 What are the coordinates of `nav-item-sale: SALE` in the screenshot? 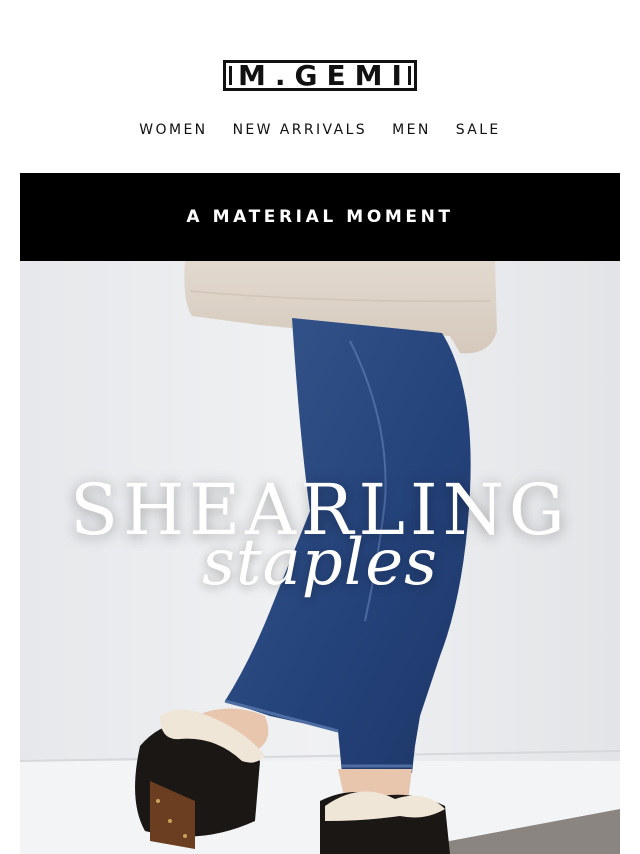 It's located at (478, 130).